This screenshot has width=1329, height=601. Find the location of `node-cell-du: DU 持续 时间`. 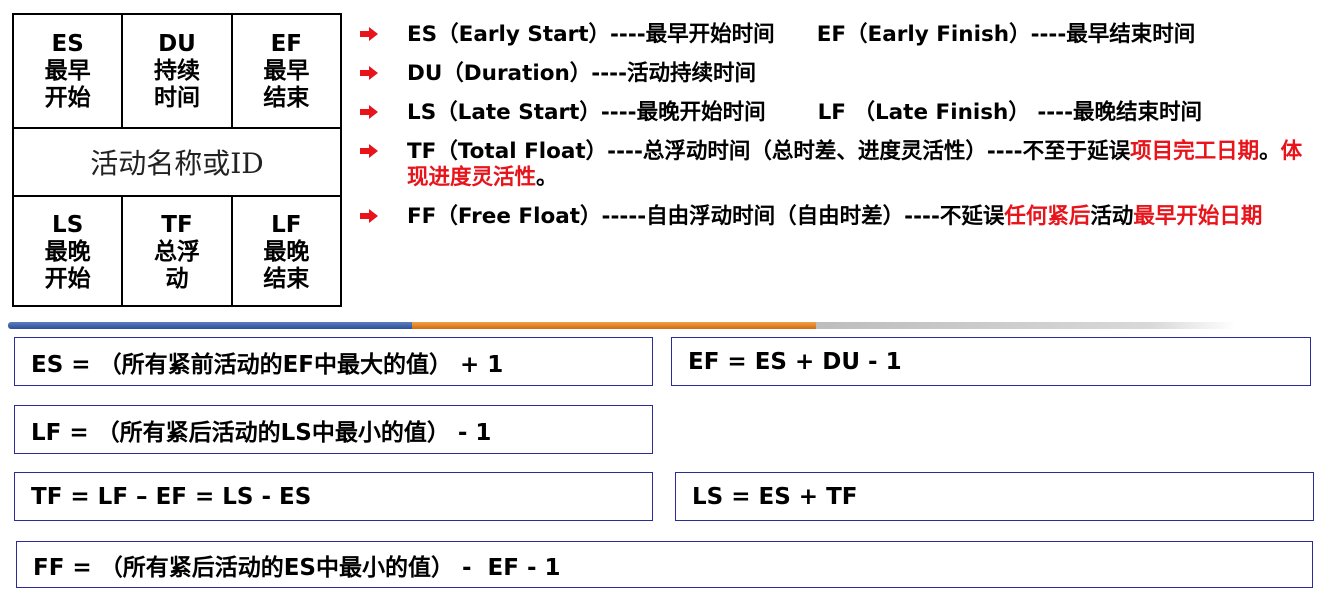

node-cell-du: DU 持续 时间 is located at coordinates (175, 71).